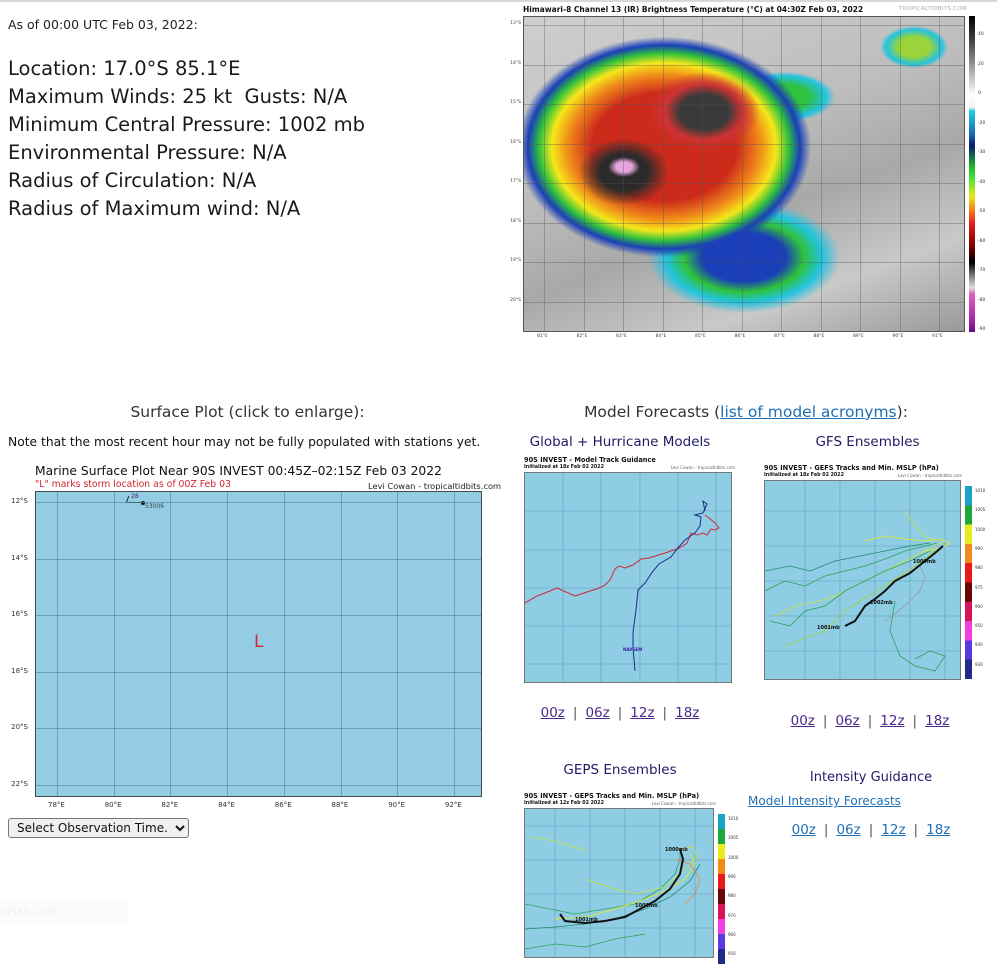  What do you see at coordinates (155, 506) in the screenshot?
I see `station-id: 53006` at bounding box center [155, 506].